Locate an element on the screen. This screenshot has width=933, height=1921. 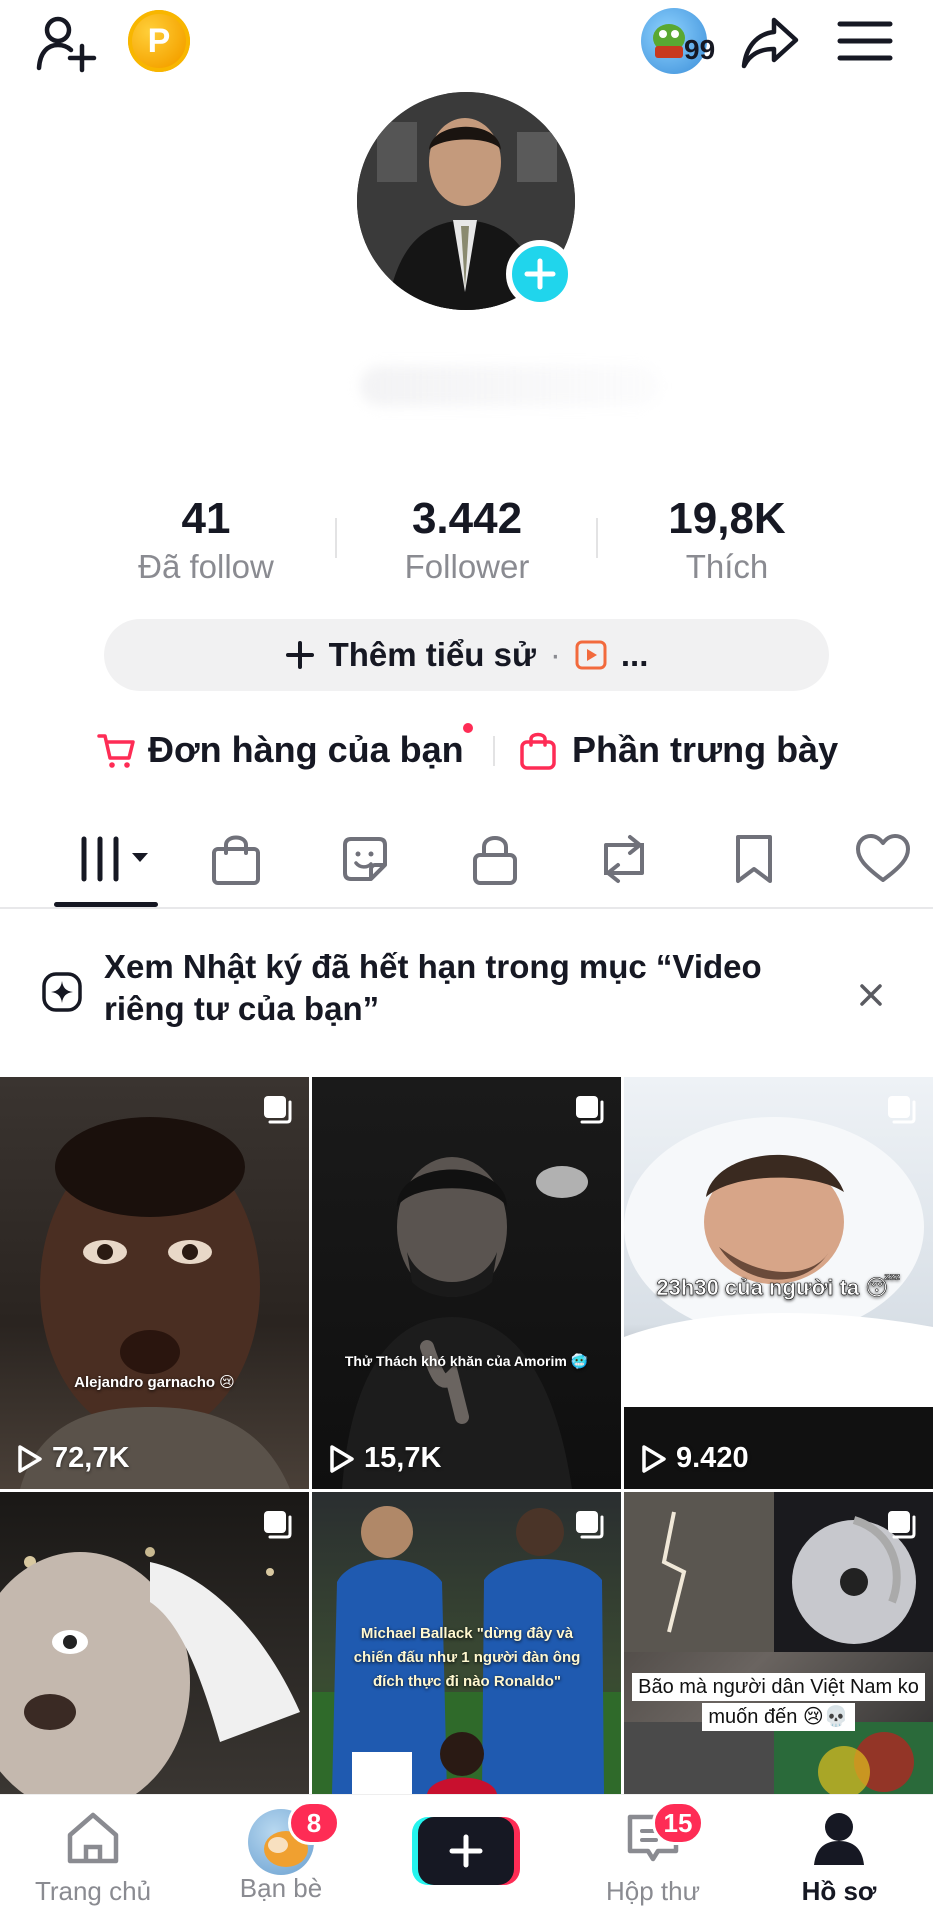
tab-stickers is located at coordinates (365, 859).